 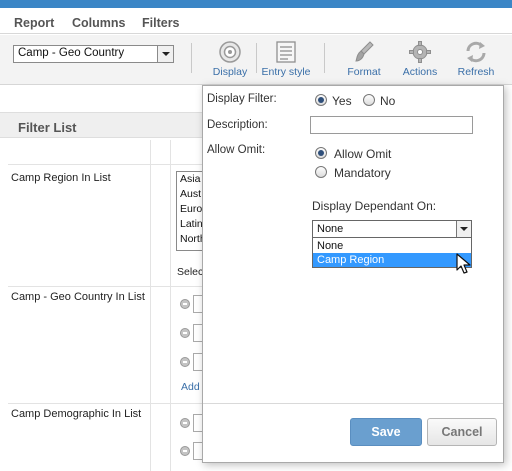 I want to click on menu-columns: Columns, so click(x=98, y=23).